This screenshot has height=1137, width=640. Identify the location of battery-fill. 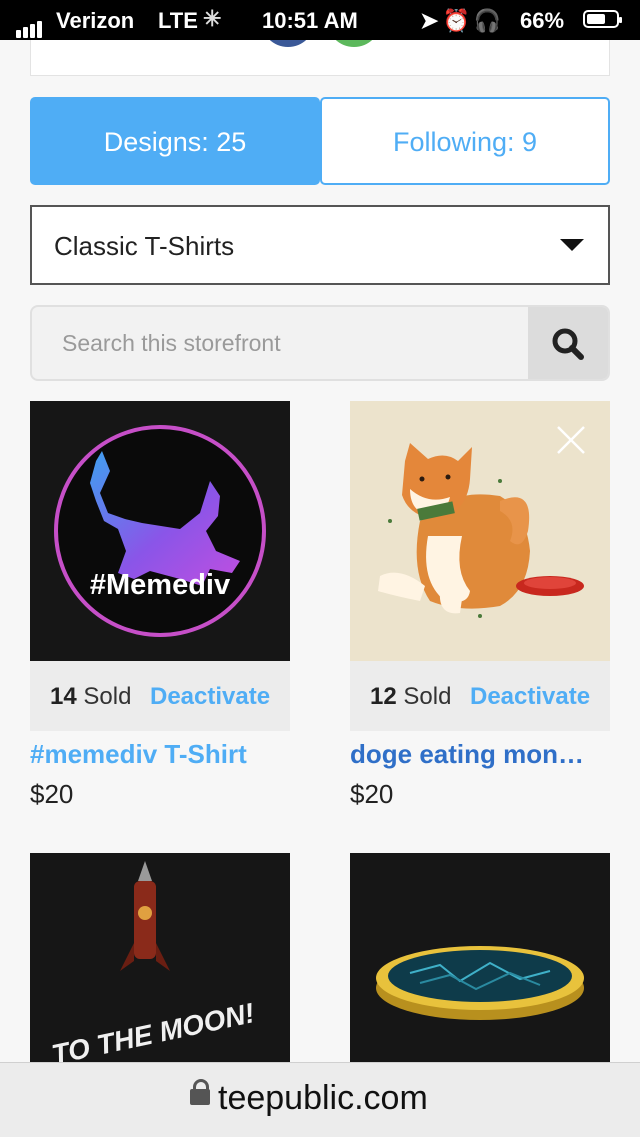
(596, 19).